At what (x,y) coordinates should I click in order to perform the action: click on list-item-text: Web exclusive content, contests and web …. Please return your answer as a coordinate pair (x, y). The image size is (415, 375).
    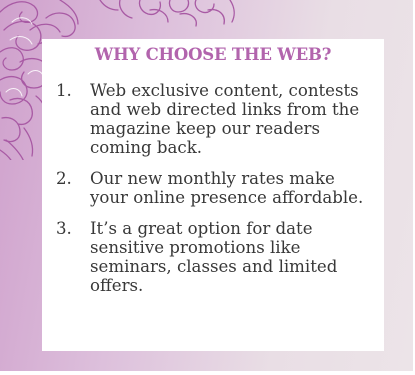
    Looking at the image, I should click on (225, 119).